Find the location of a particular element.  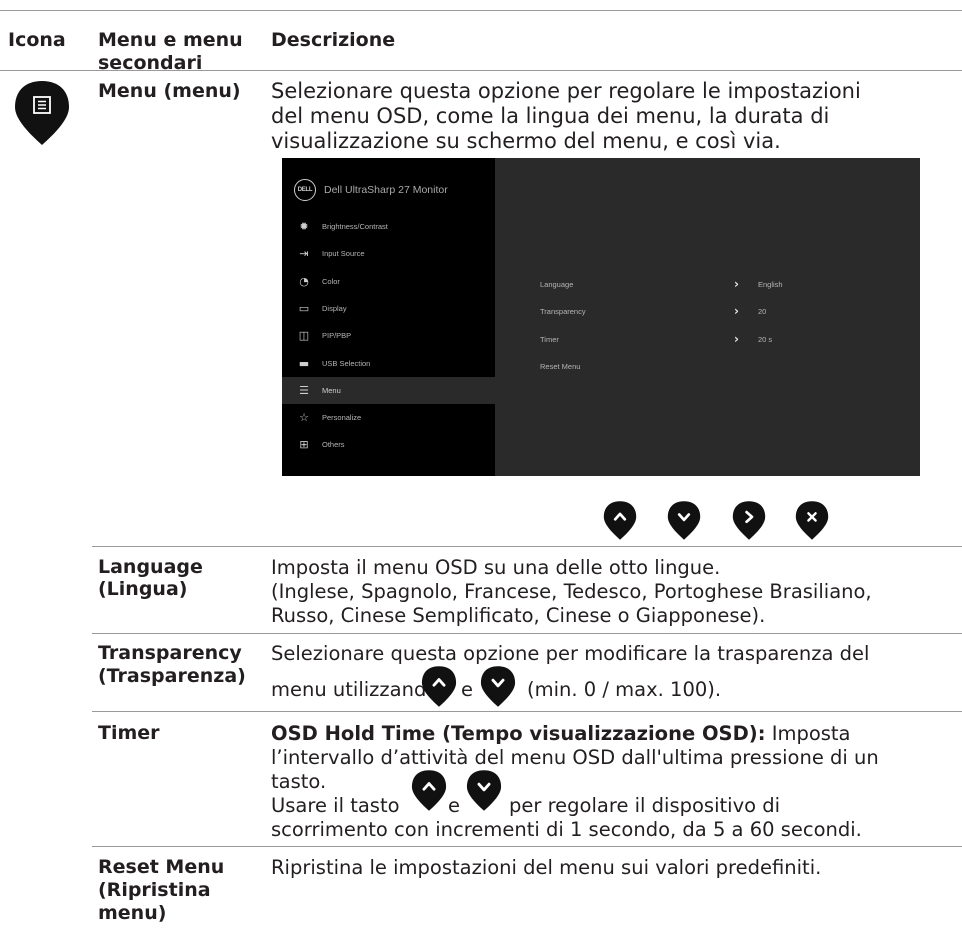

osd-option-label: Transparency is located at coordinates (563, 311).